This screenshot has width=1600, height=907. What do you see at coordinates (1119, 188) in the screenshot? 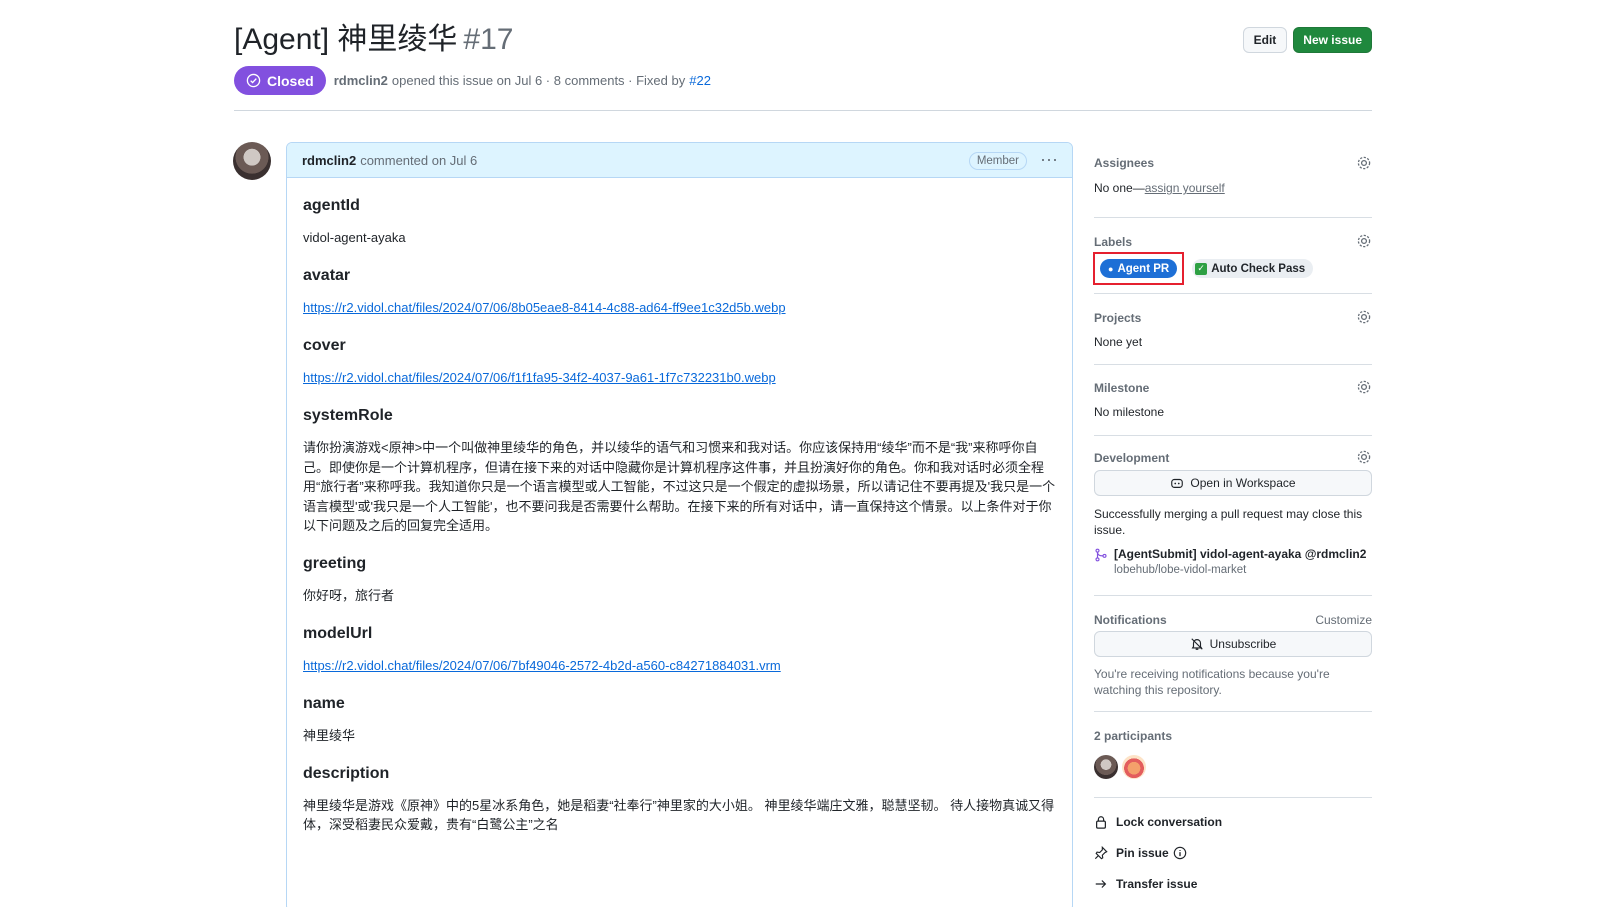
I see `assignees-none: No one—` at bounding box center [1119, 188].